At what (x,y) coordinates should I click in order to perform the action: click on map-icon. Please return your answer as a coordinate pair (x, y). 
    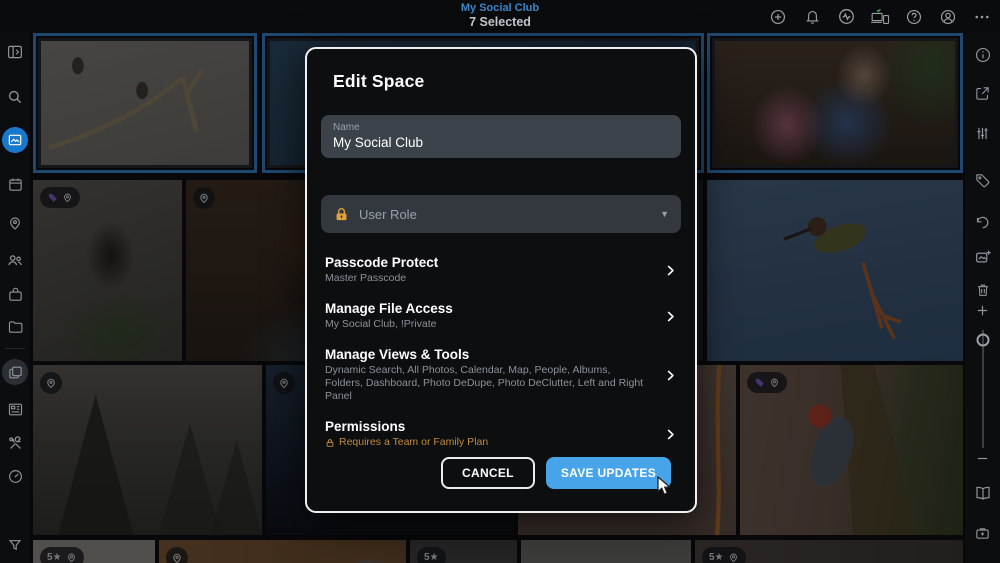
    Looking at the image, I should click on (15, 223).